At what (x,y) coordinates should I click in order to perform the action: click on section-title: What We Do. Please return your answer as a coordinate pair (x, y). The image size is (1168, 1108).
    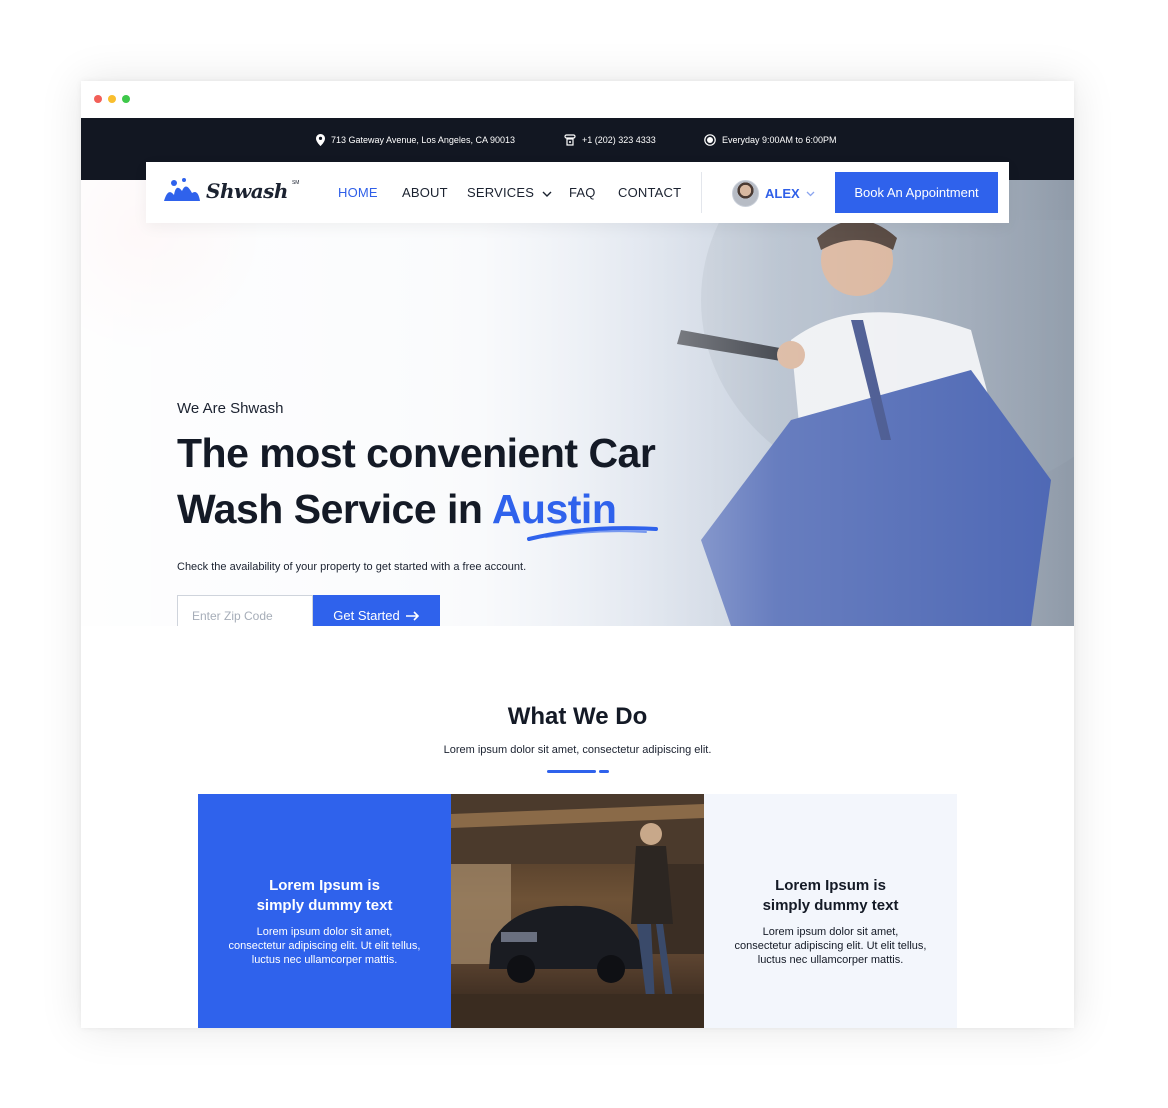
    Looking at the image, I should click on (577, 716).